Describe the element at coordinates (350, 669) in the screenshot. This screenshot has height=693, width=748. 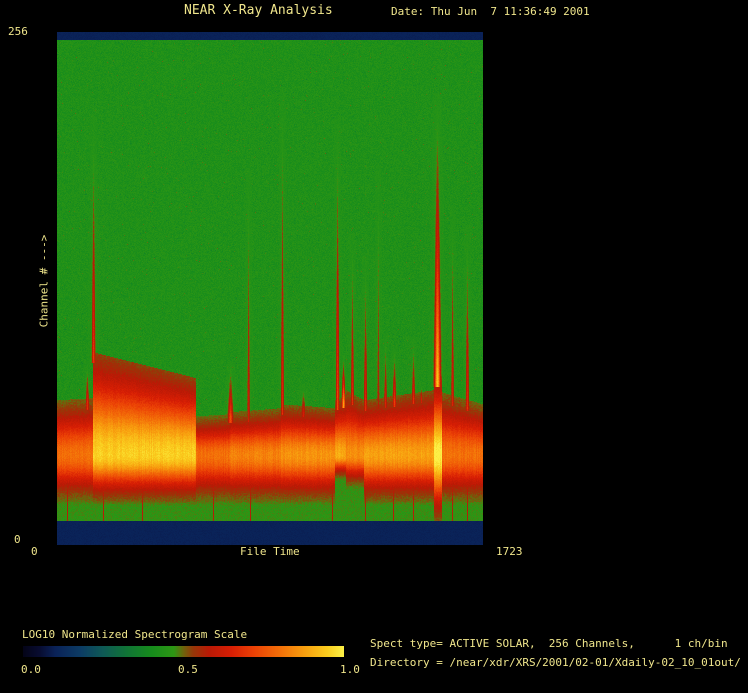
I see `colorbar-tick-max: 1.0` at that location.